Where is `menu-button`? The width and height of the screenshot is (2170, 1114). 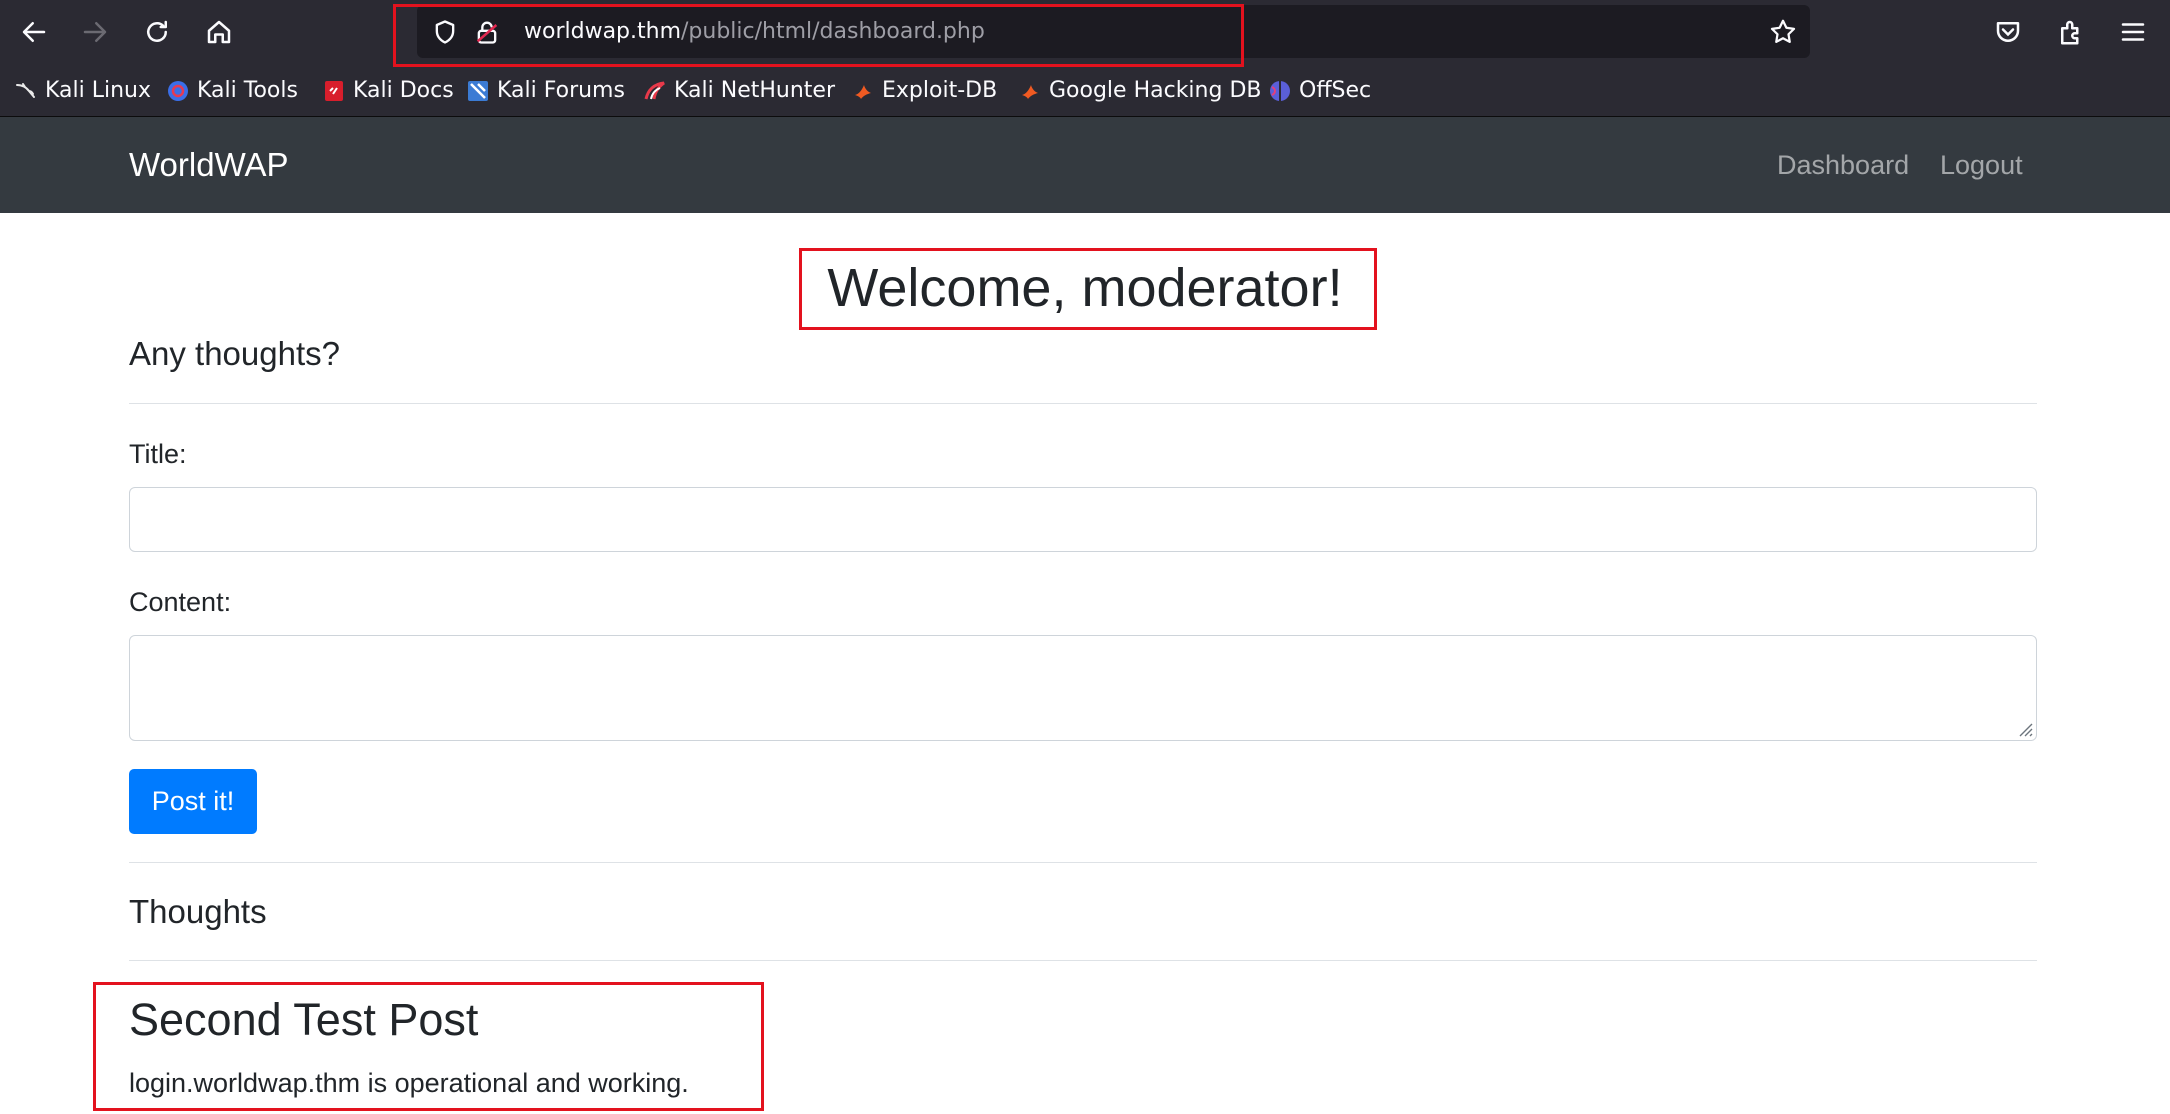 menu-button is located at coordinates (2133, 32).